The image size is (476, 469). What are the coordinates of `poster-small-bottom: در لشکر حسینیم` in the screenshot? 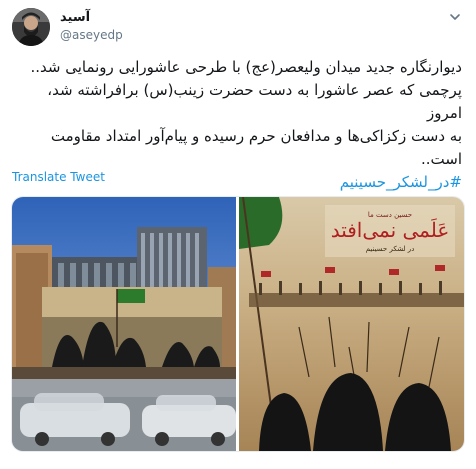 It's located at (390, 249).